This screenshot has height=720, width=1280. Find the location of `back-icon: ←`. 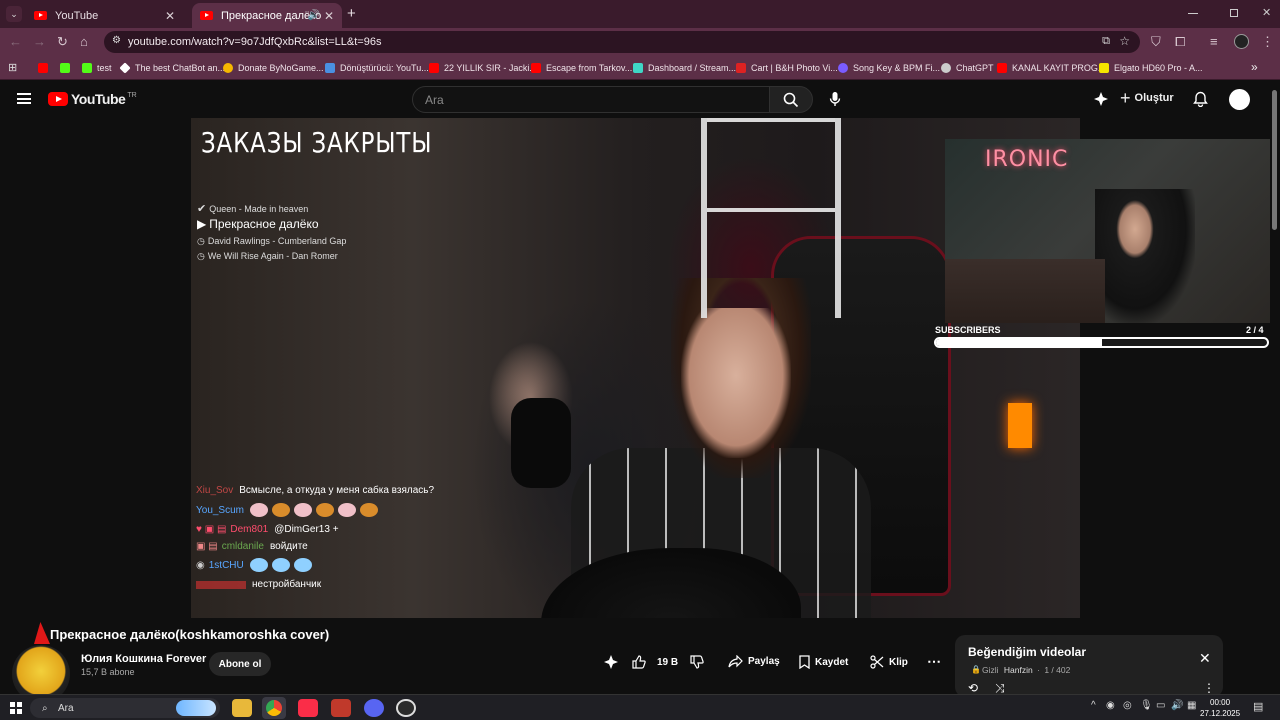

back-icon: ← is located at coordinates (15, 42).